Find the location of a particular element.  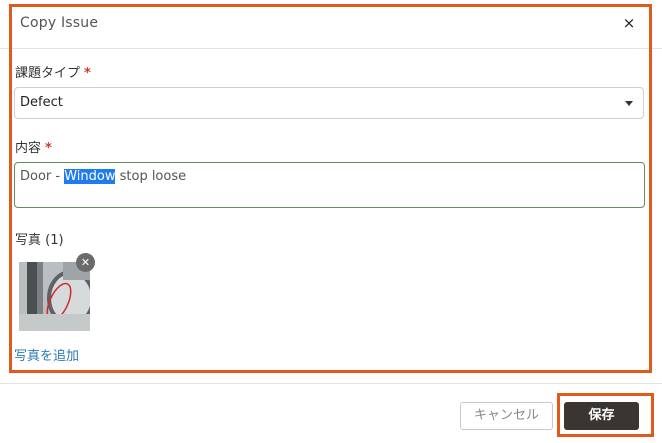

content-textarea: Door - Window stop loose is located at coordinates (329, 185).